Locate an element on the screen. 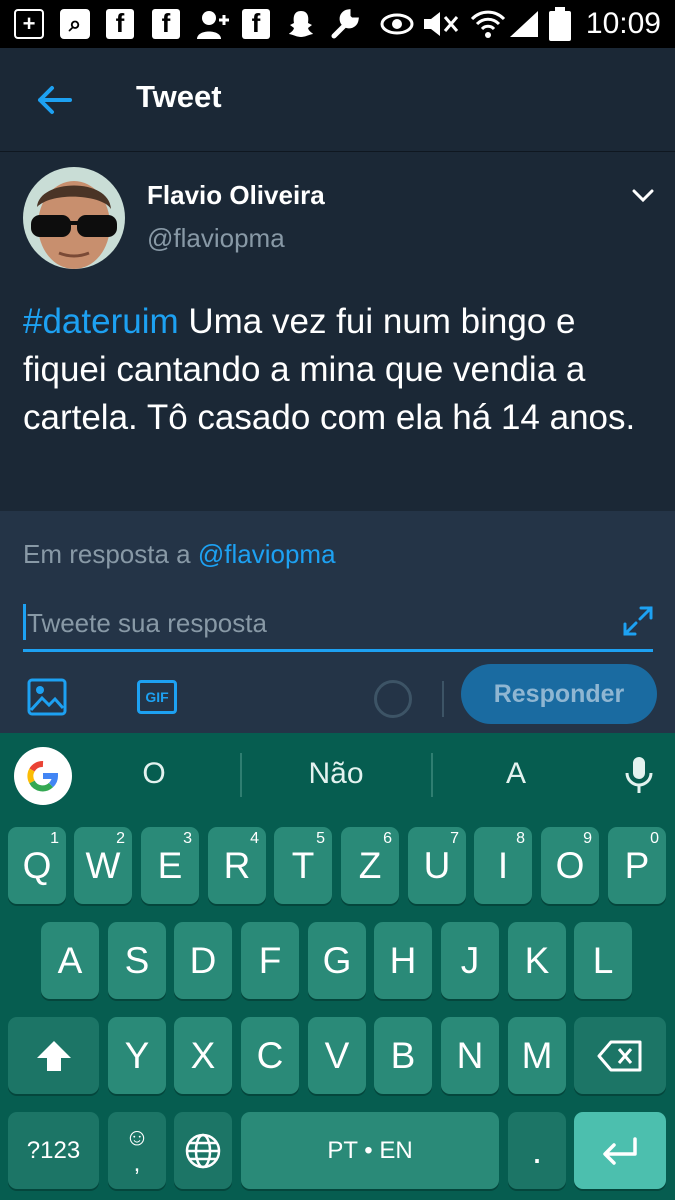 The image size is (675, 1200). space-key: PT • EN is located at coordinates (370, 1150).